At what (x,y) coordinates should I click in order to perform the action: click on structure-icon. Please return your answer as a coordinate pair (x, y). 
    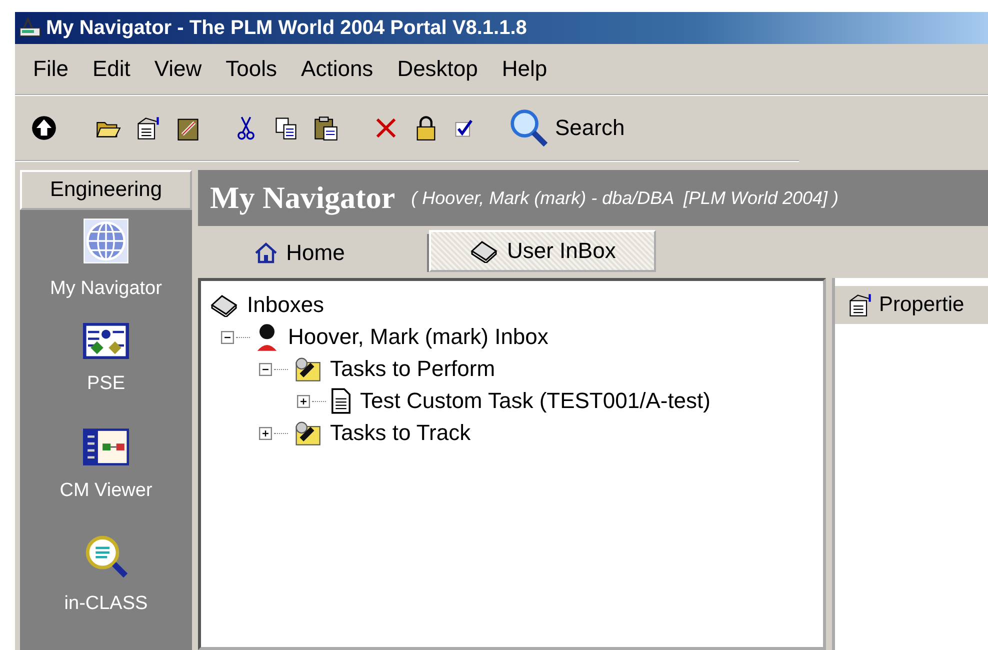
    Looking at the image, I should click on (106, 341).